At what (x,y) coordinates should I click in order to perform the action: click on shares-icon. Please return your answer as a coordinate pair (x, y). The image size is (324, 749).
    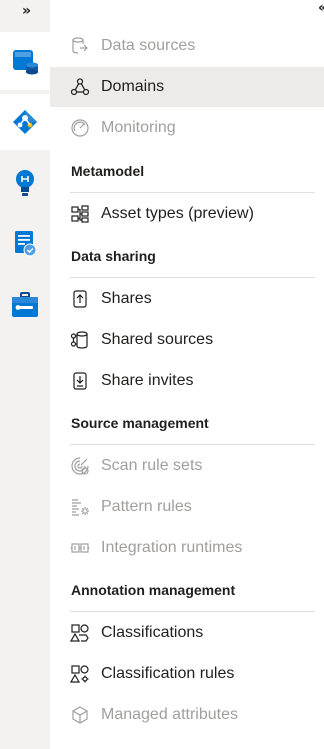
    Looking at the image, I should click on (80, 299).